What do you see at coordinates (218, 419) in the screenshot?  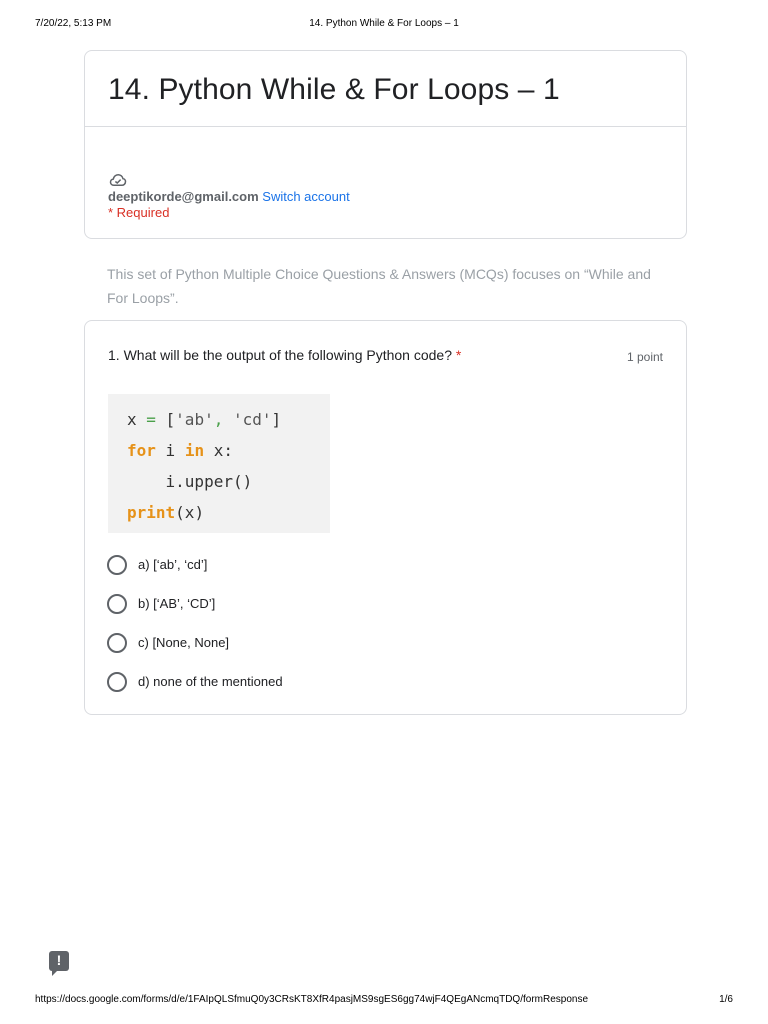 I see `code-token: ,` at bounding box center [218, 419].